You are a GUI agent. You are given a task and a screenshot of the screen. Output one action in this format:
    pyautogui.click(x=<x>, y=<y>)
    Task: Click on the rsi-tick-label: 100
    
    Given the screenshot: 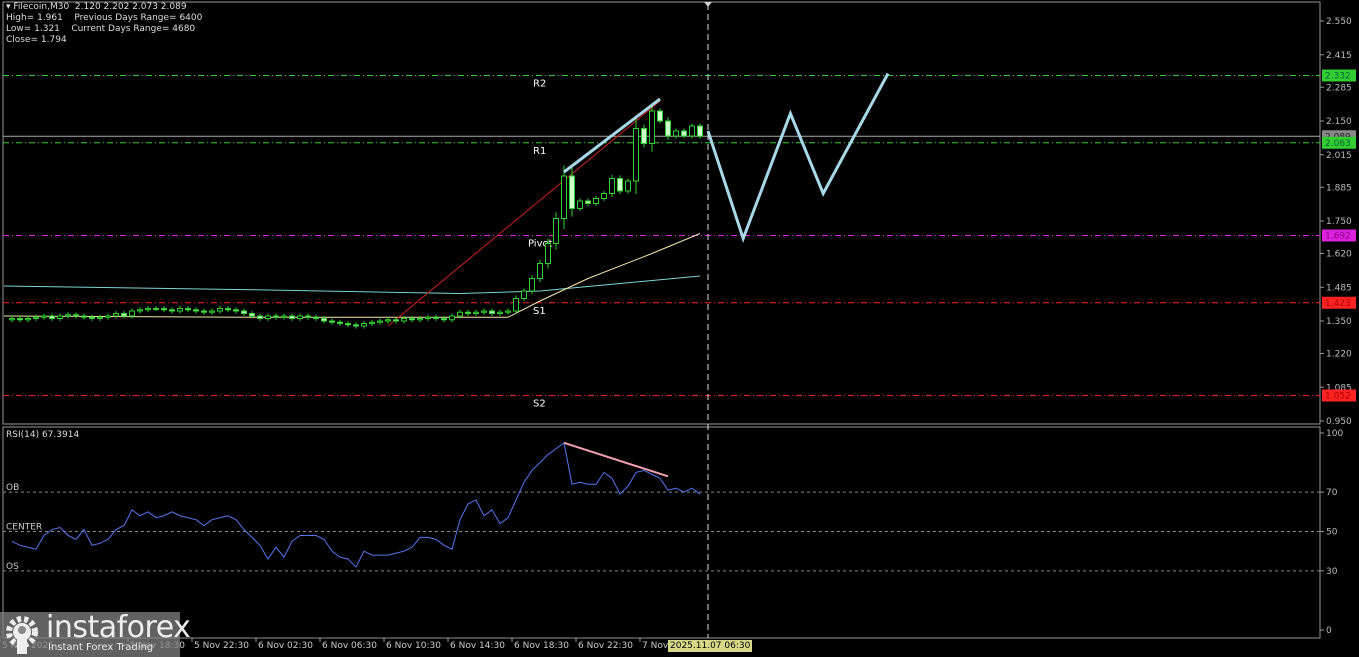 What is the action you would take?
    pyautogui.click(x=1334, y=434)
    